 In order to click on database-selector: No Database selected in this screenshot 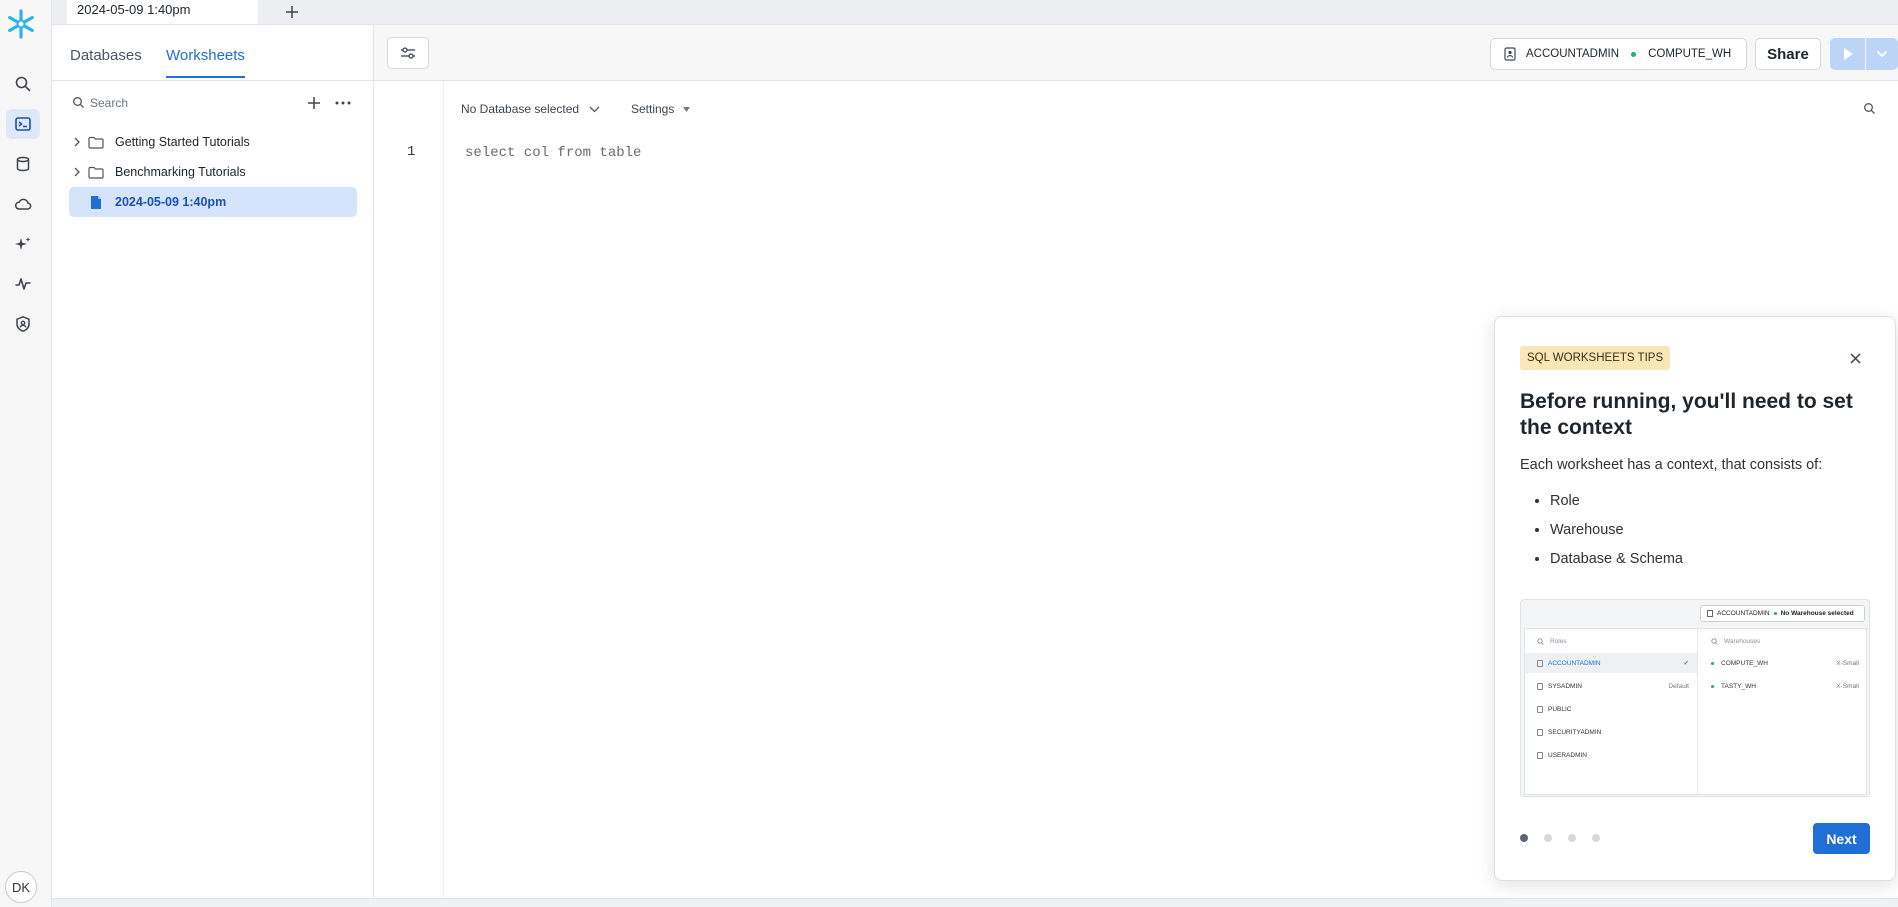, I will do `click(530, 109)`.